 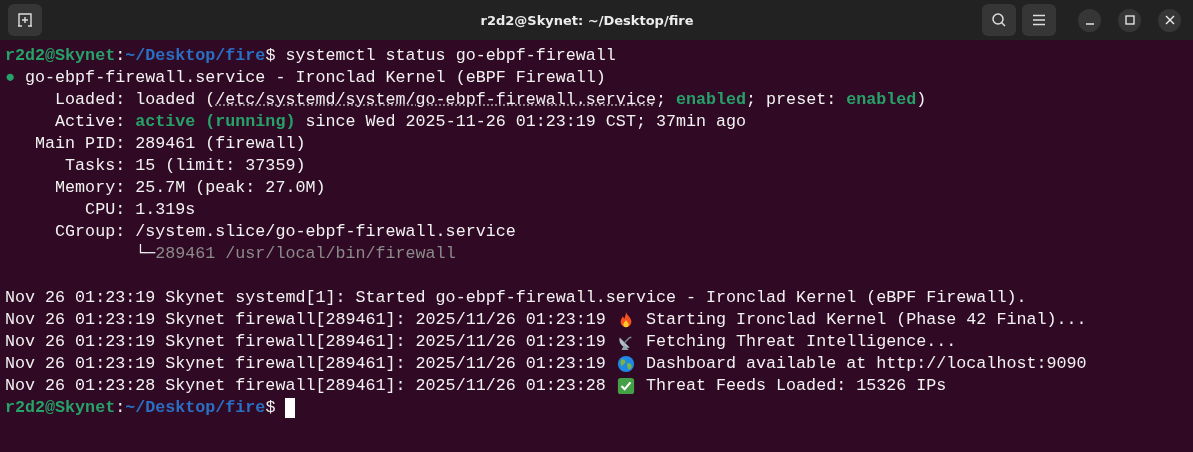 What do you see at coordinates (90, 122) in the screenshot?
I see `terminal-text: Active:` at bounding box center [90, 122].